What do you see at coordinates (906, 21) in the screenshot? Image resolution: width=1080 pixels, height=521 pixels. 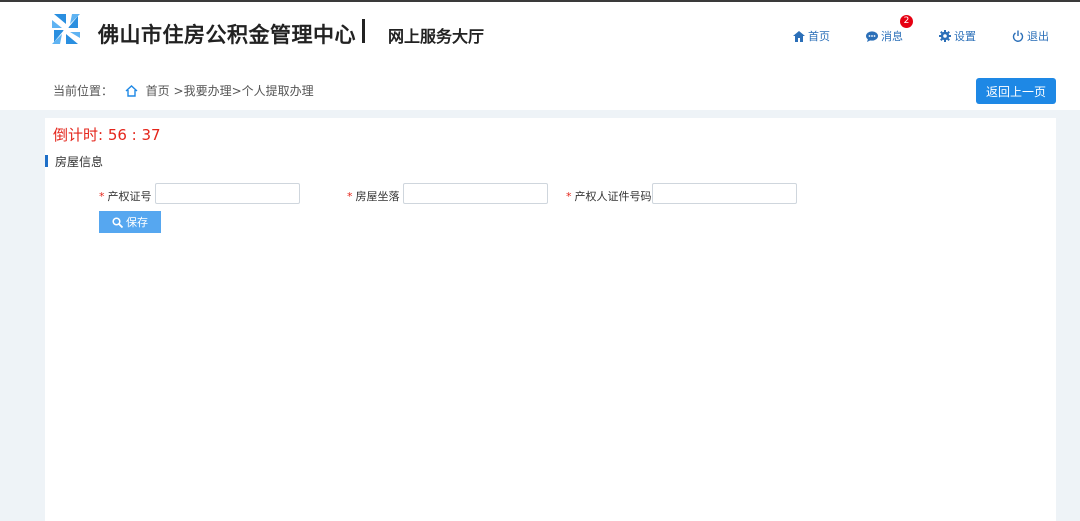 I see `message-count-badge: 2` at bounding box center [906, 21].